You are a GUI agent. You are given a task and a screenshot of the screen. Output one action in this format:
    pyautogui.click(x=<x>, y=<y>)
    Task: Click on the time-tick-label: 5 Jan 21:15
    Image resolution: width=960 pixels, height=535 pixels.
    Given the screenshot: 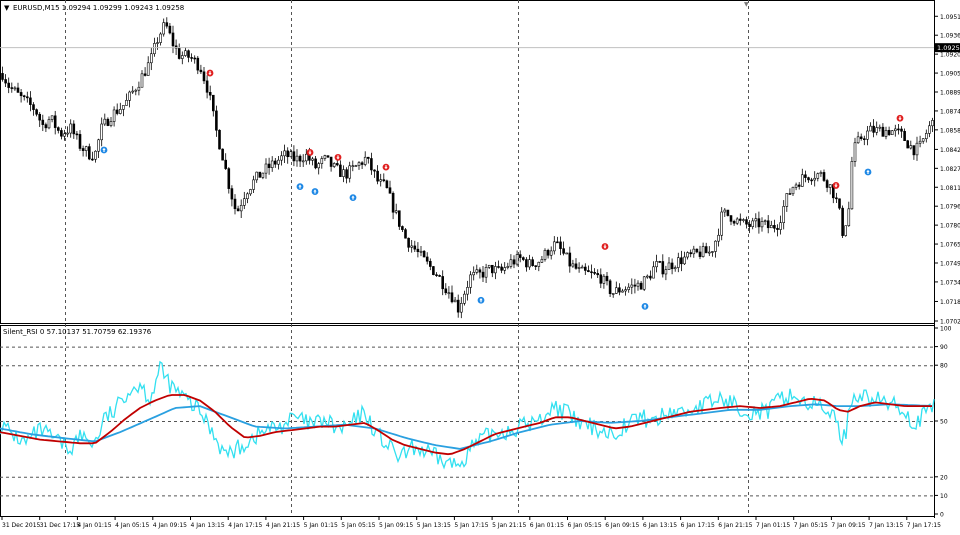 What is the action you would take?
    pyautogui.click(x=509, y=525)
    